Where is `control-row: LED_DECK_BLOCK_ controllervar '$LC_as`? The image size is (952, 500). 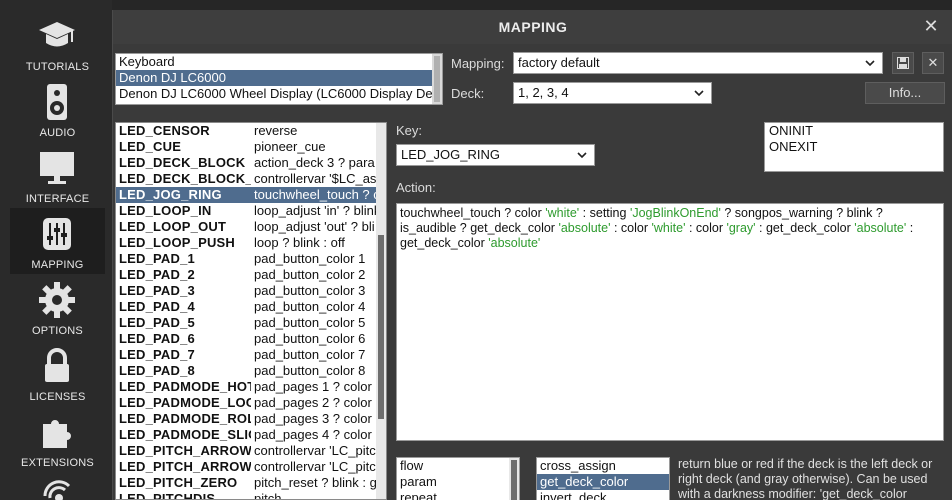
control-row: LED_DECK_BLOCK_ controllervar '$LC_as is located at coordinates (251, 179).